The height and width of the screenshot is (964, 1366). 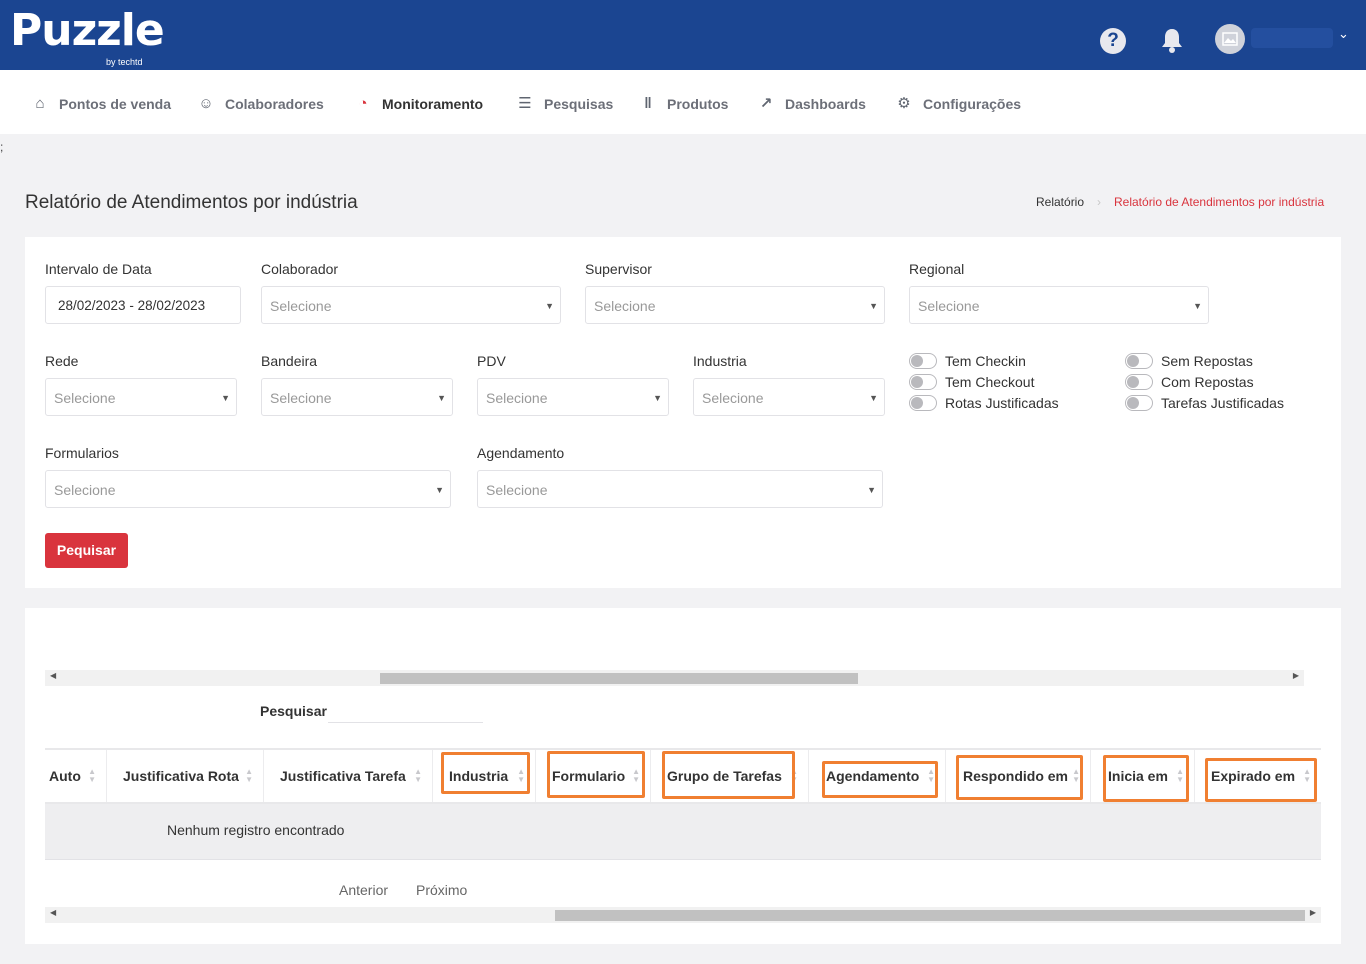 What do you see at coordinates (1219, 202) in the screenshot?
I see `breadcrumb-current: Relatório de Atendimentos por indústria` at bounding box center [1219, 202].